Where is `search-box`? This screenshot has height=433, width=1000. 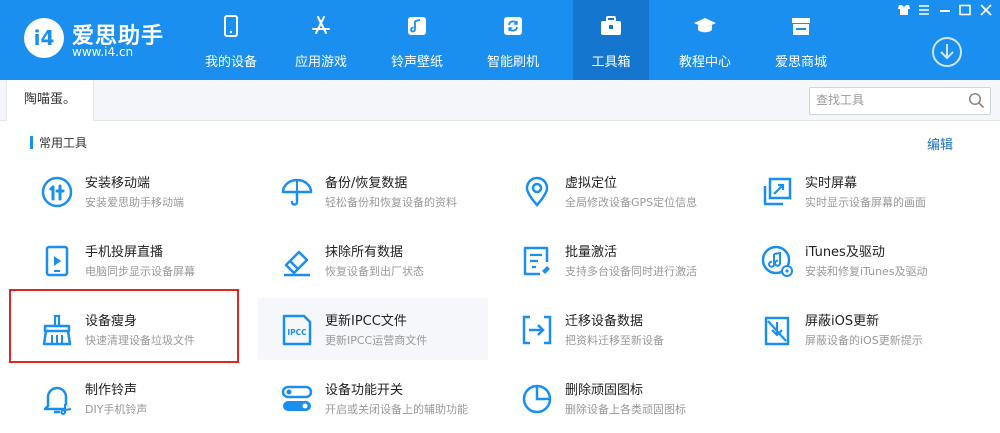
search-box is located at coordinates (900, 101).